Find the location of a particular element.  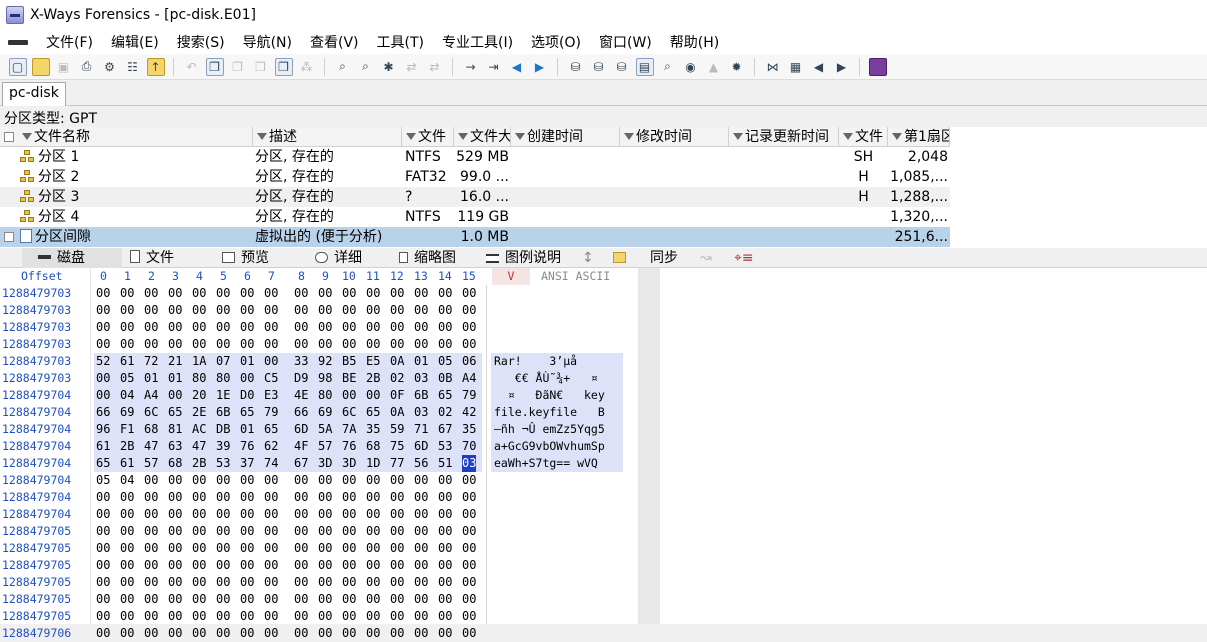

hex-byte: 1A is located at coordinates (199, 361).